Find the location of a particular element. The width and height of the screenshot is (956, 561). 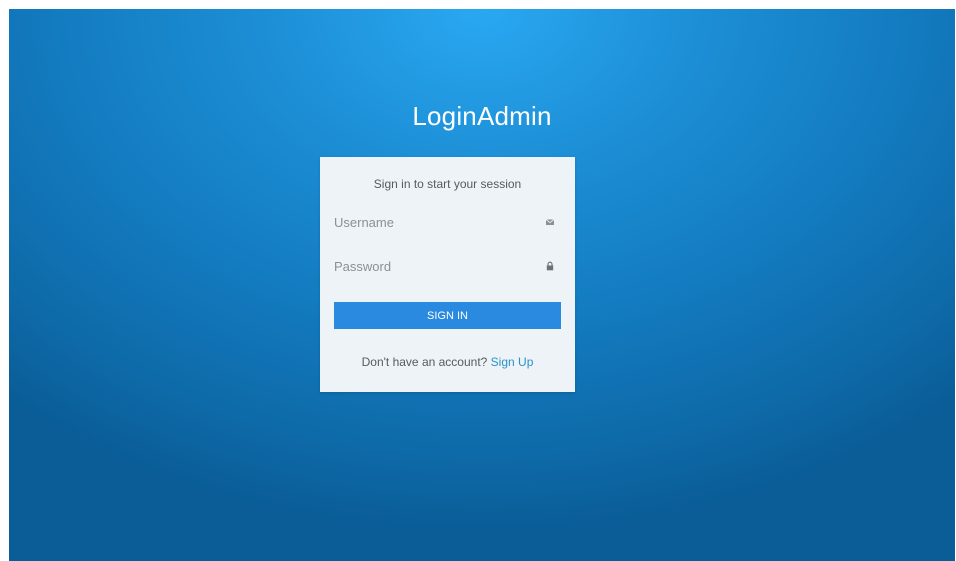

lock-icon is located at coordinates (550, 266).